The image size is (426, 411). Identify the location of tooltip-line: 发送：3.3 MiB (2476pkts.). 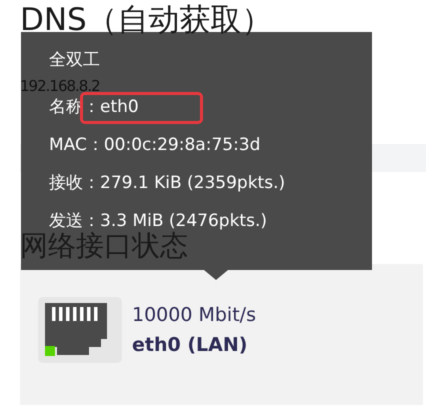
(158, 221).